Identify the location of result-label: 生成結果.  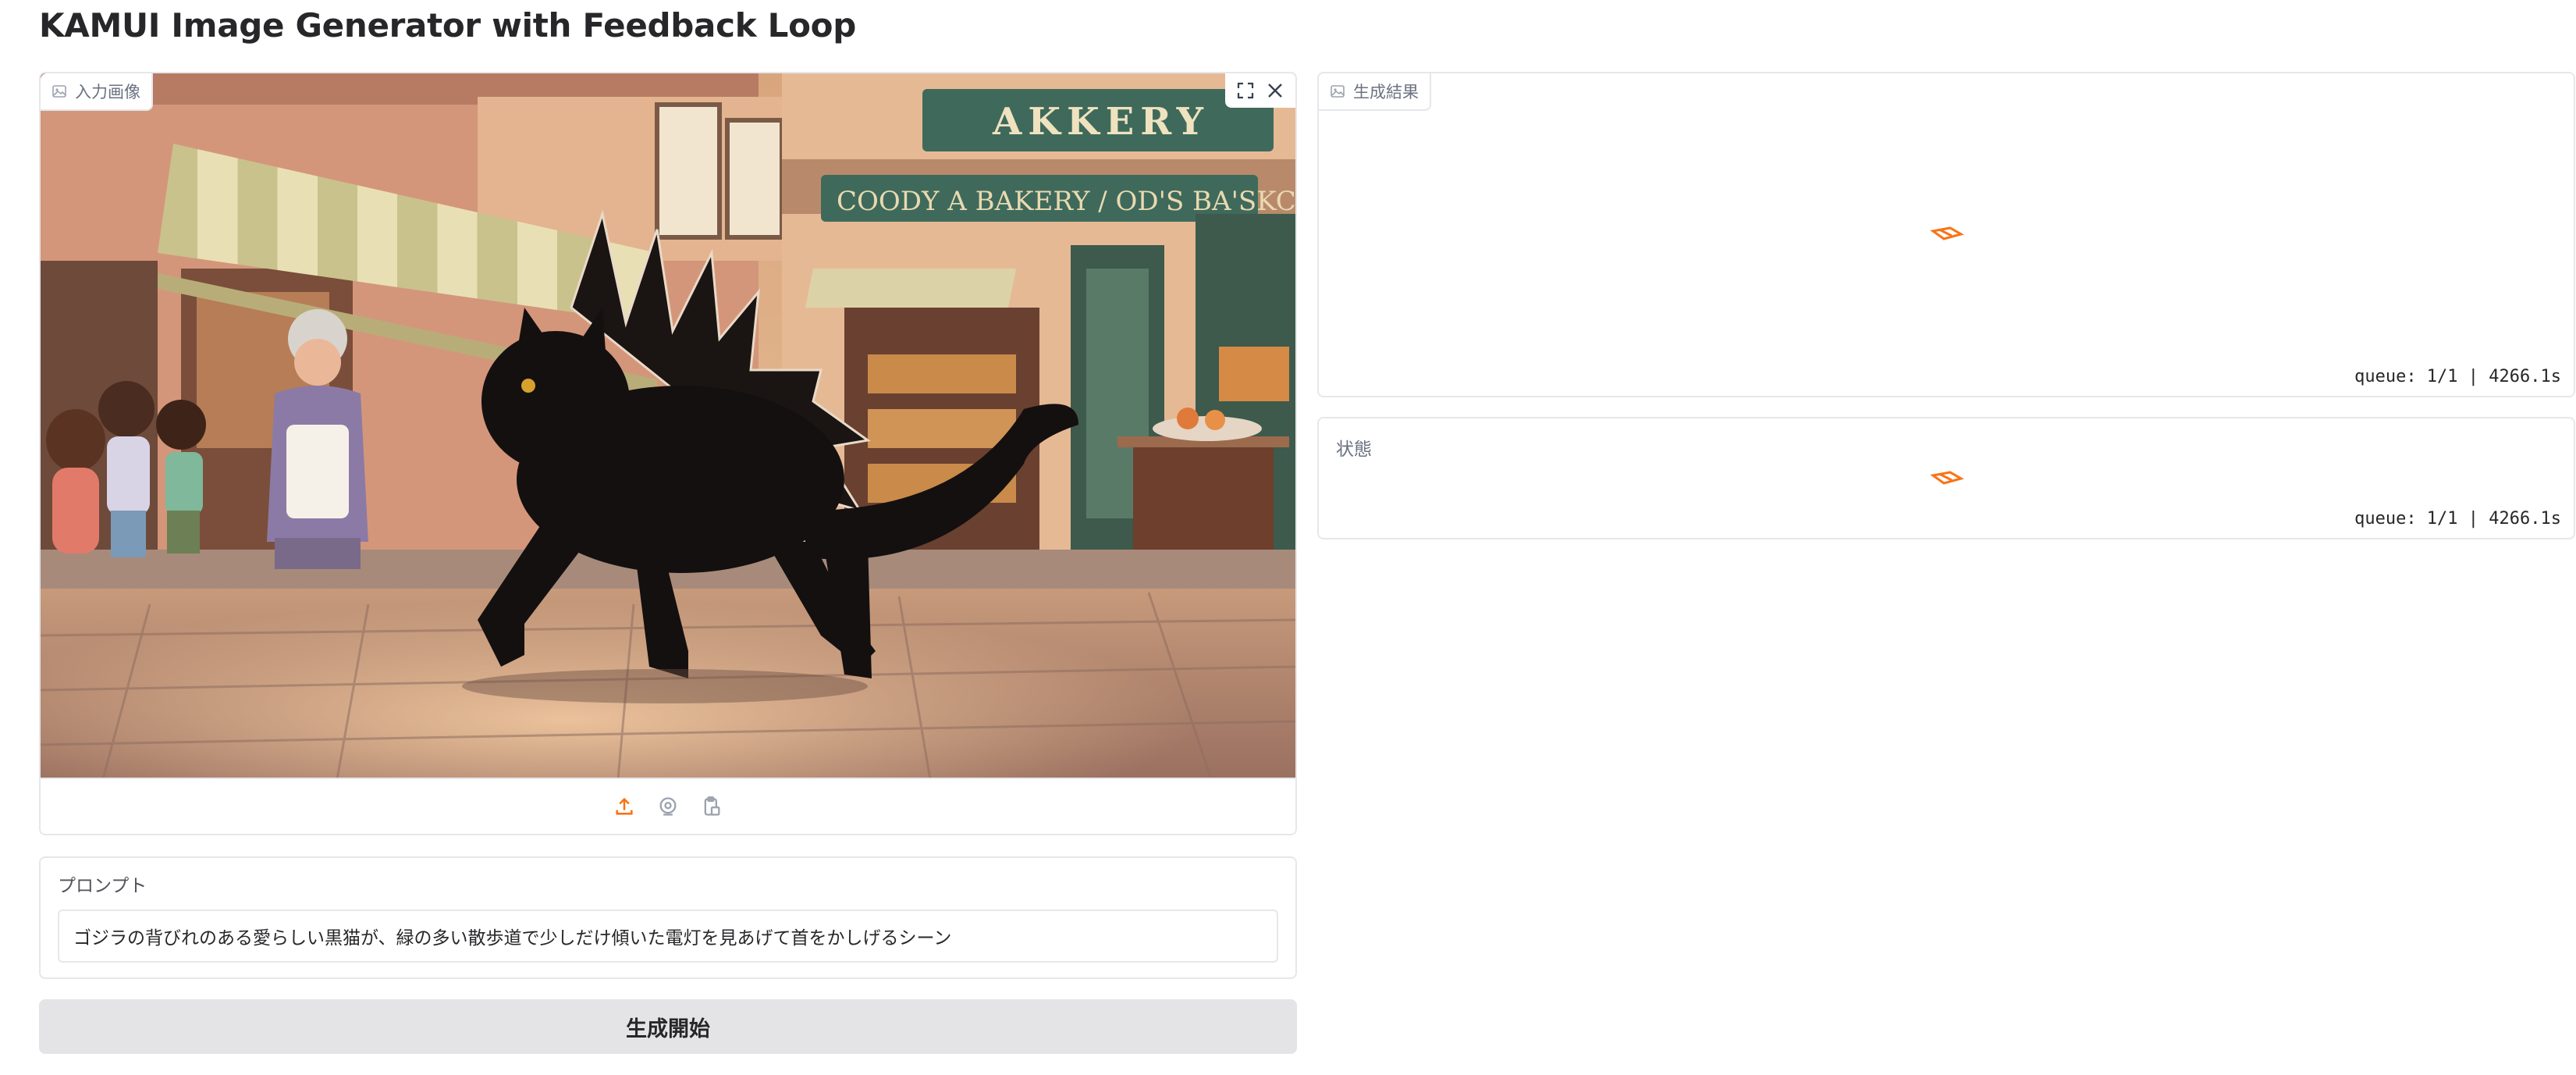
(1386, 92).